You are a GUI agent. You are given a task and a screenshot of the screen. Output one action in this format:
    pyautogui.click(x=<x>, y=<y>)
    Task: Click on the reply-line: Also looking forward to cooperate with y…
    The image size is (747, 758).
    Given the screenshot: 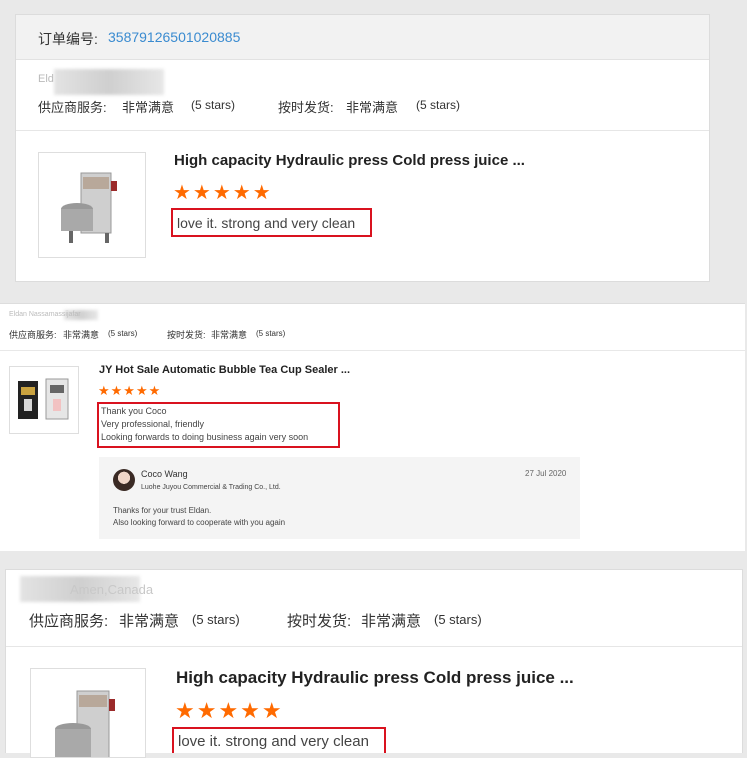 What is the action you would take?
    pyautogui.click(x=199, y=522)
    